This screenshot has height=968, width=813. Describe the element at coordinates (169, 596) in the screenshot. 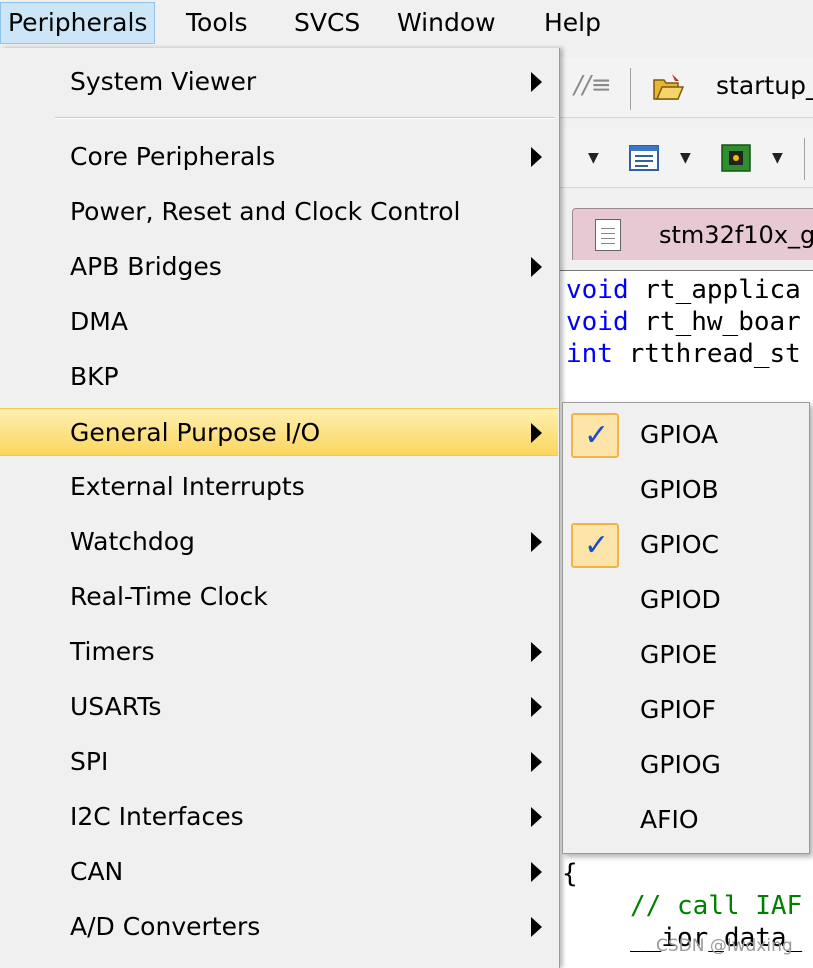

I see `menu-item-label: Real-Time Clock` at that location.